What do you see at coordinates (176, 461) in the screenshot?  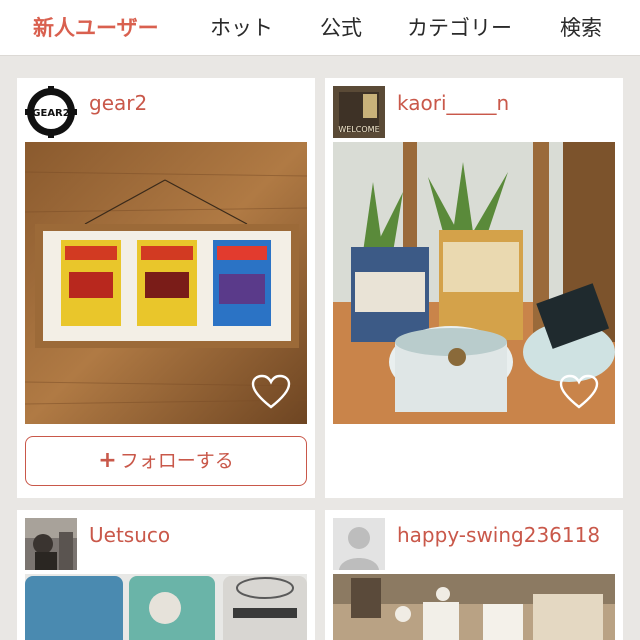 I see `follow-label: フォローする` at bounding box center [176, 461].